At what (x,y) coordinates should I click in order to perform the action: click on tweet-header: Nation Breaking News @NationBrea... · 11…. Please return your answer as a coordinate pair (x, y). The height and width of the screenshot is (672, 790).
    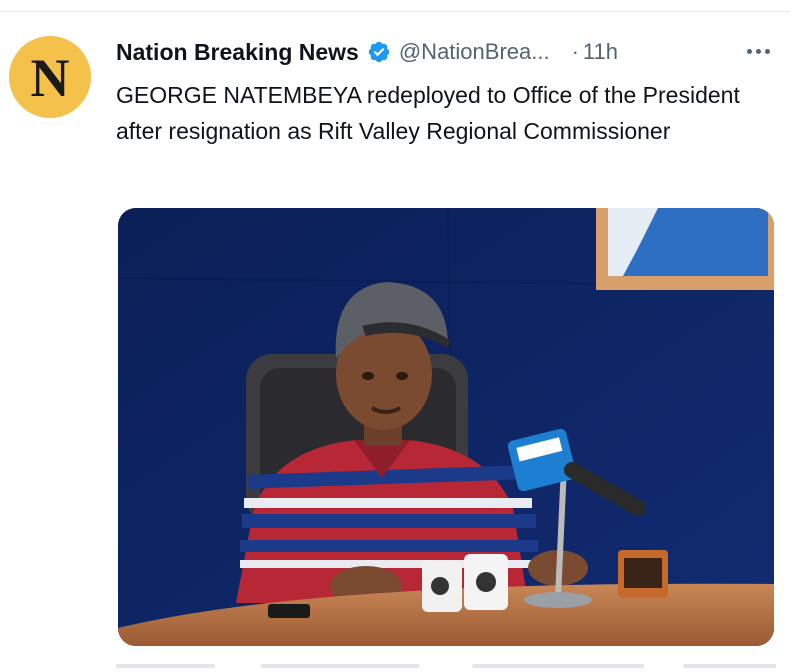
    Looking at the image, I should click on (446, 52).